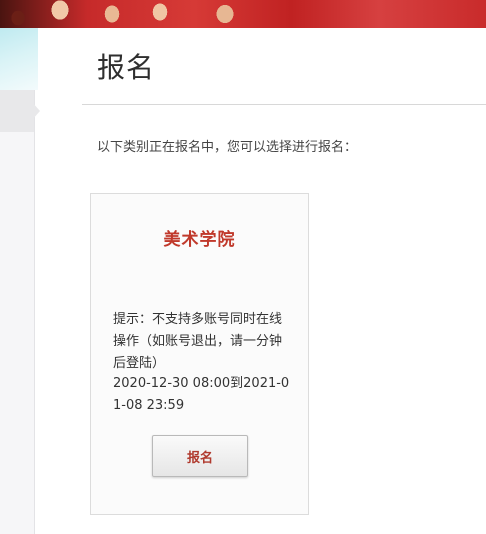 The image size is (486, 534). I want to click on card-dates: 2020-12-30 08:00到2021-01-08 23:59, so click(201, 394).